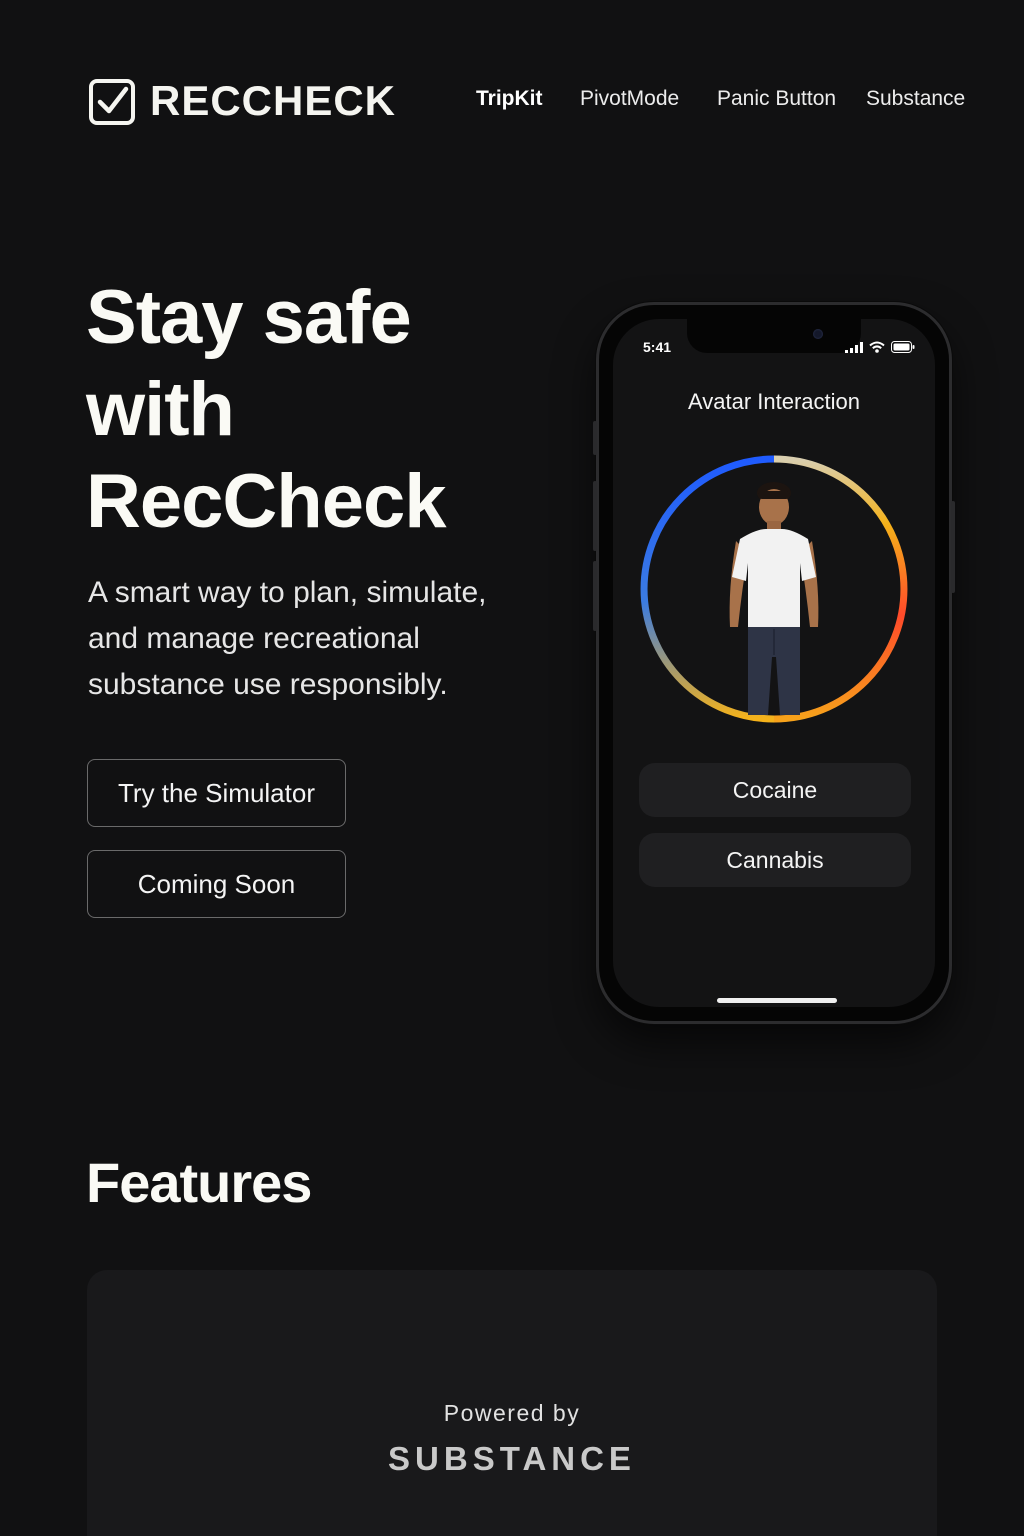 The width and height of the screenshot is (1024, 1536). Describe the element at coordinates (854, 347) in the screenshot. I see `signal-icon` at that location.